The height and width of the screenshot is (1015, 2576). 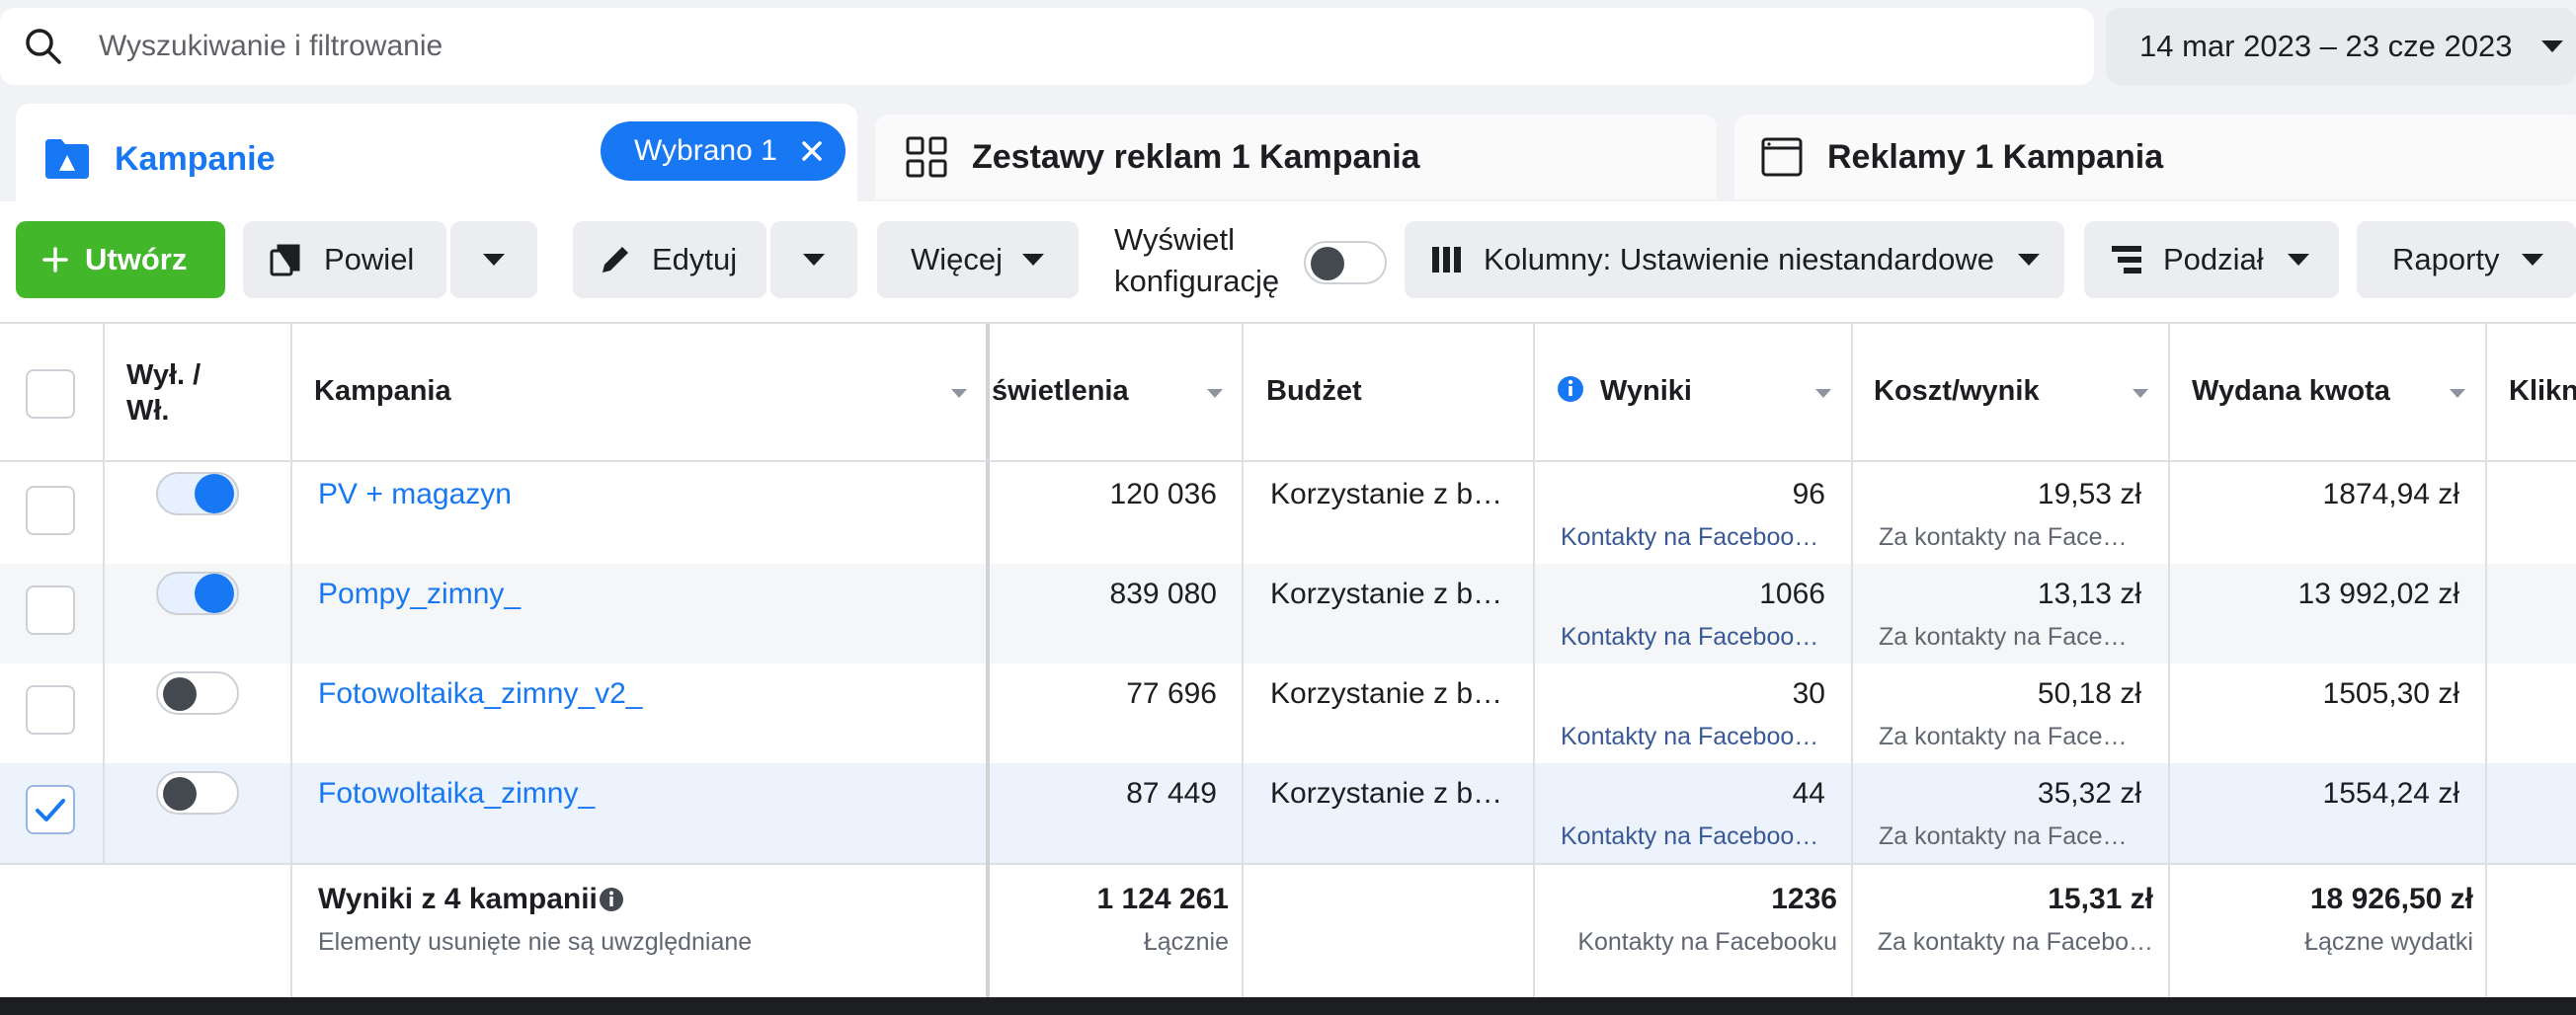 I want to click on results-value: 1066, so click(x=1792, y=594).